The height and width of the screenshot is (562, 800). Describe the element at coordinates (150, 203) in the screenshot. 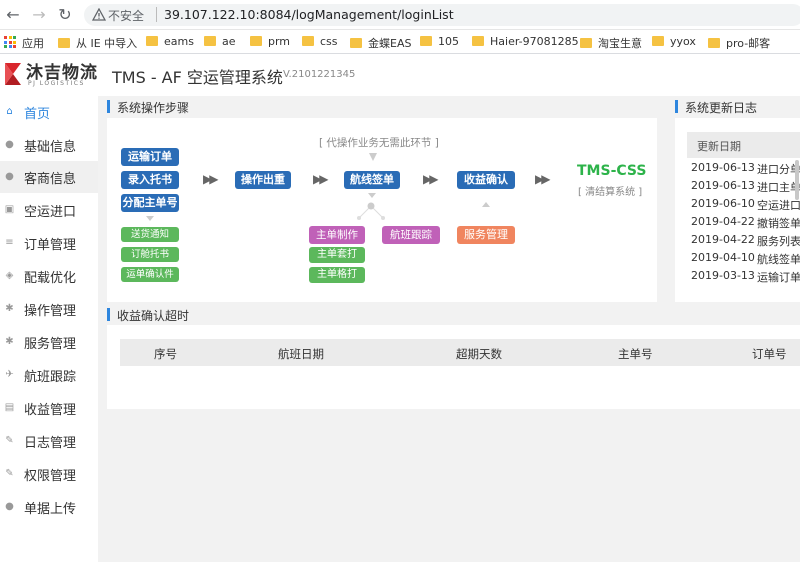

I see `step-assign-master-button: 分配主单号` at that location.